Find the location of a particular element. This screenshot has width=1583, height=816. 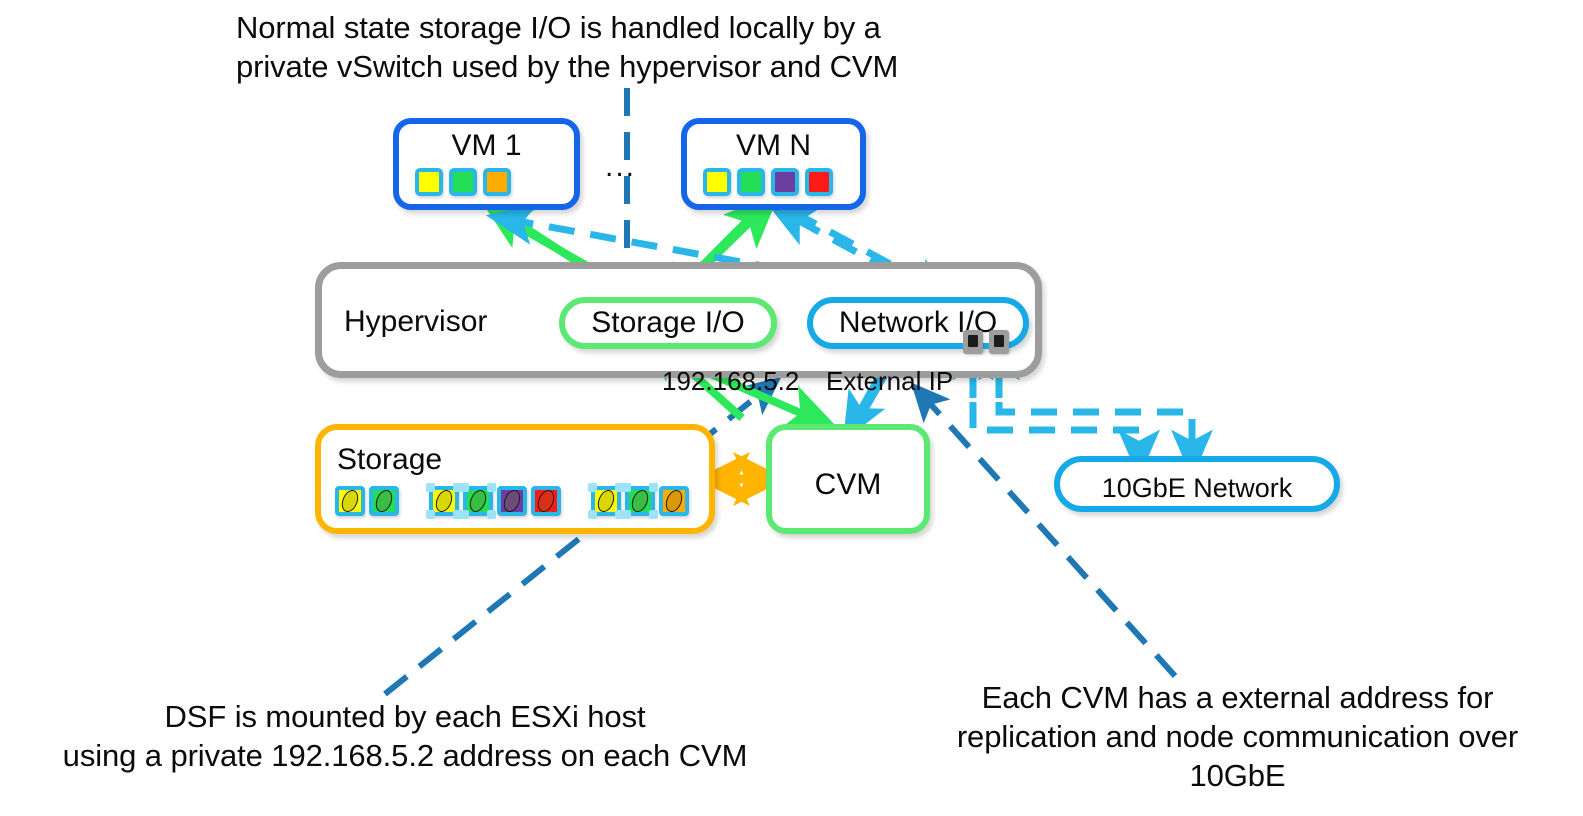

private-ip-label: 192.168.5.2 is located at coordinates (731, 381).